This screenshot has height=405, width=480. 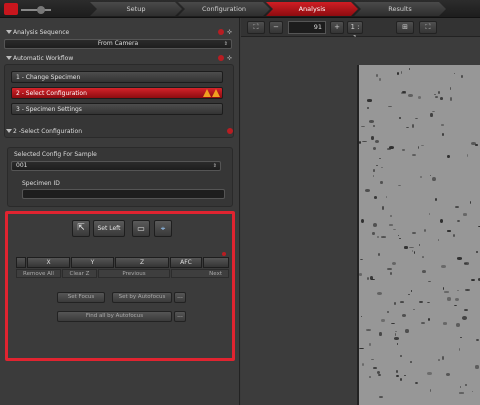 I want to click on viewer-toolbar: ⛶ − 91 + 1 : 1 ⊞ ⛶, so click(x=360, y=30).